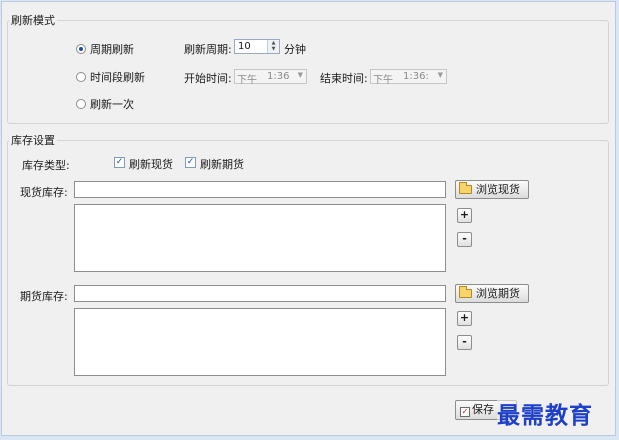 The height and width of the screenshot is (440, 619). Describe the element at coordinates (383, 80) in the screenshot. I see `end-ampm: 下午` at that location.